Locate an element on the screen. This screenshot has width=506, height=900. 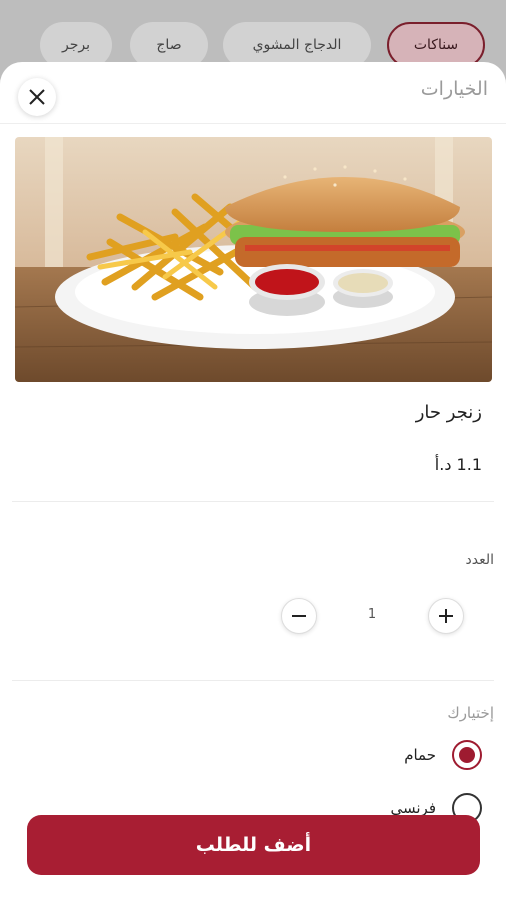
product-name: زنجر حار is located at coordinates (448, 412).